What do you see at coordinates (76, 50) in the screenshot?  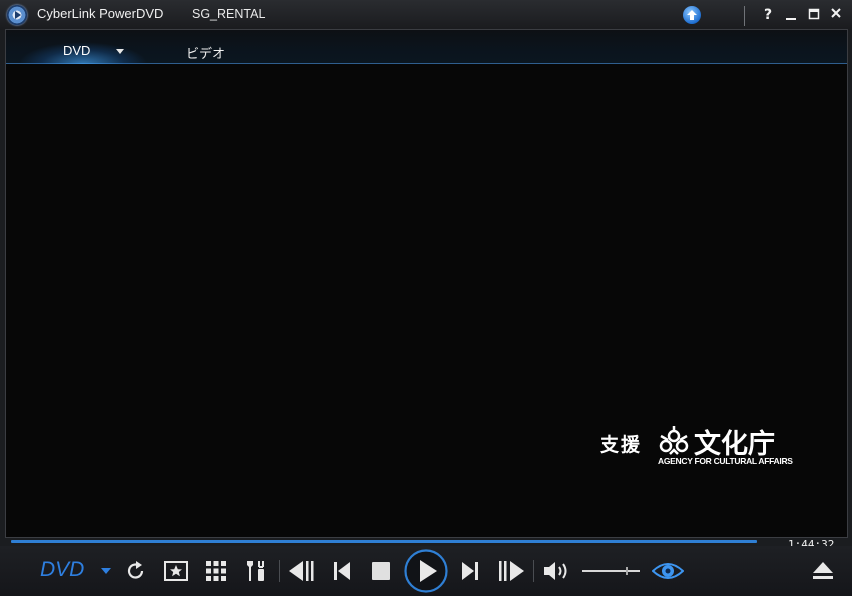 I see `tab-dvd: DVD` at bounding box center [76, 50].